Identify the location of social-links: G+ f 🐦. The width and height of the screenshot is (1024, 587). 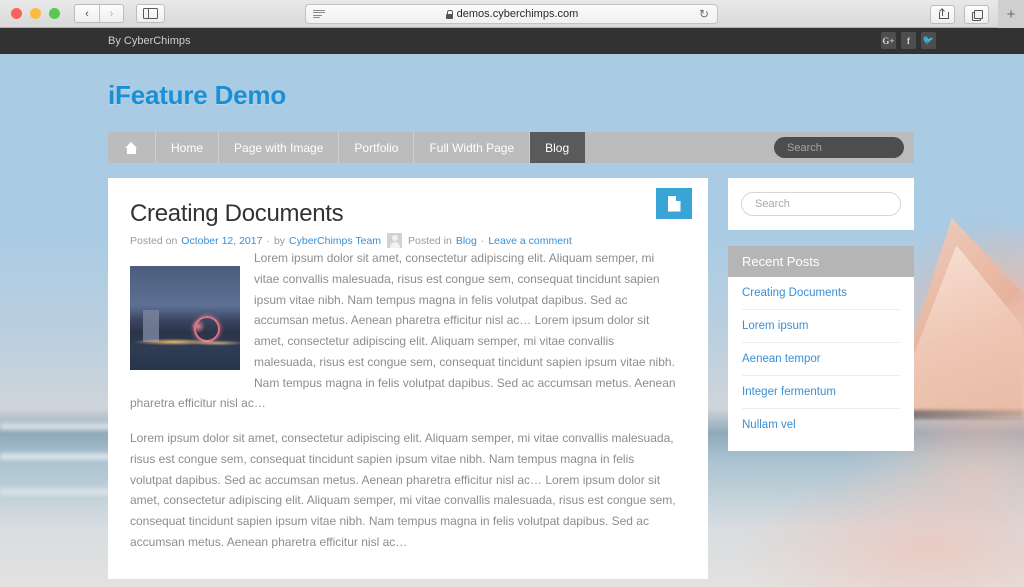
(908, 40).